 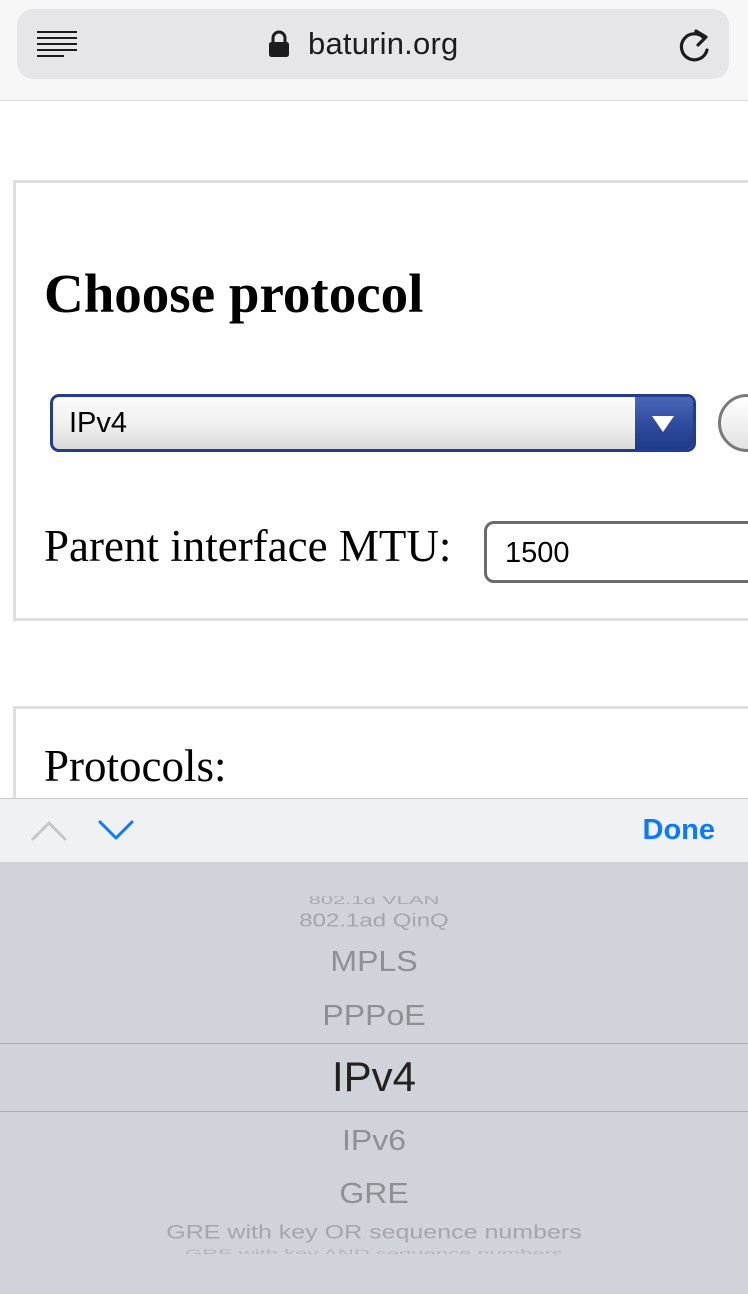 I want to click on picker-option-selected: IPv4, so click(x=374, y=1077).